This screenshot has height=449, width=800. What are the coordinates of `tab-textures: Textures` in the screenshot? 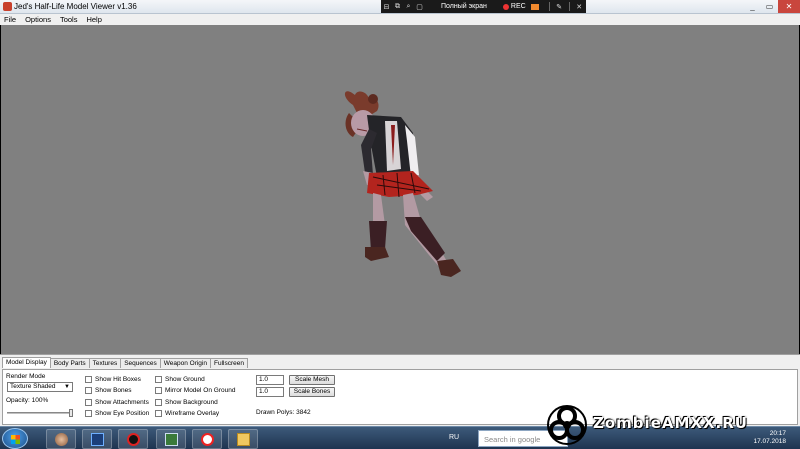 It's located at (105, 363).